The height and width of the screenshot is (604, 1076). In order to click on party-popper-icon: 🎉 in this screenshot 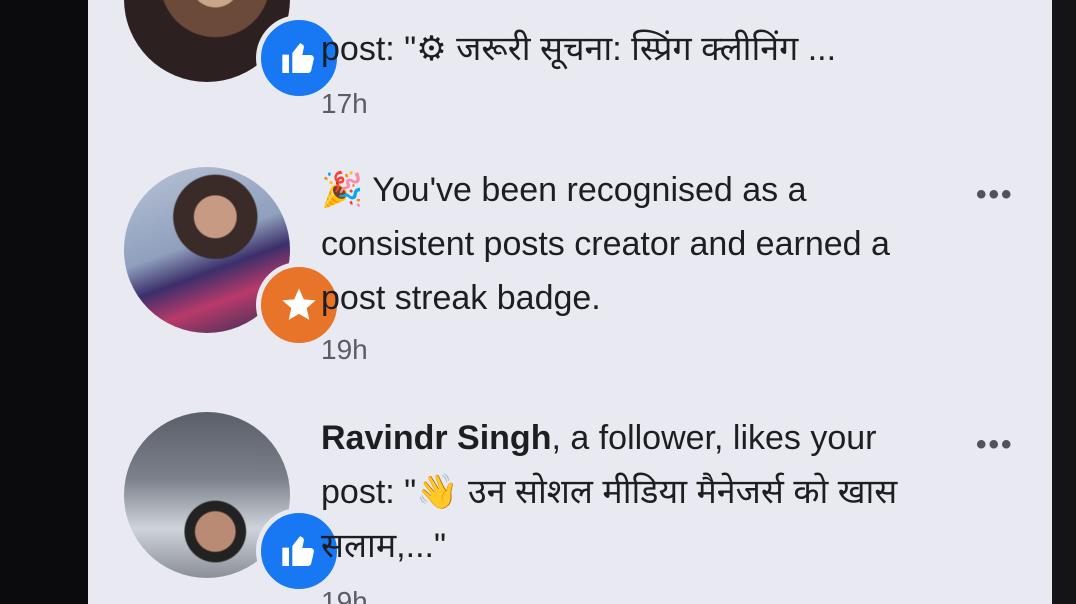, I will do `click(342, 190)`.